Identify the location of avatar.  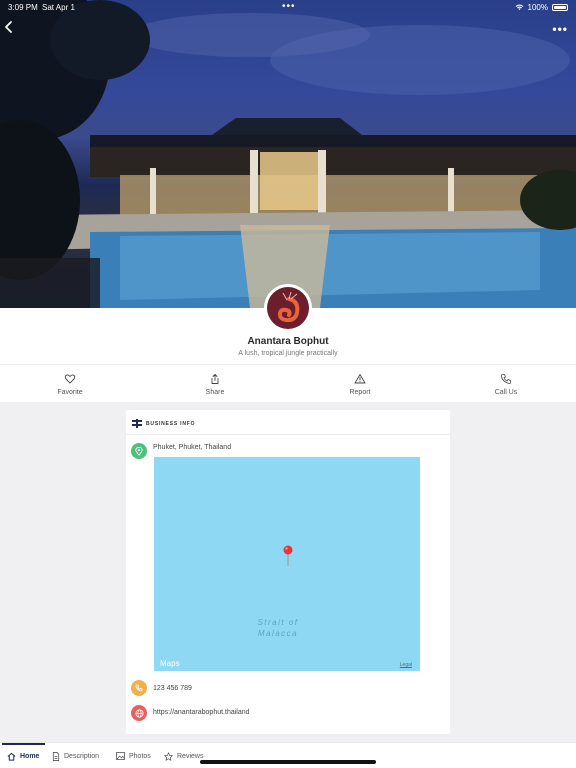
(288, 308).